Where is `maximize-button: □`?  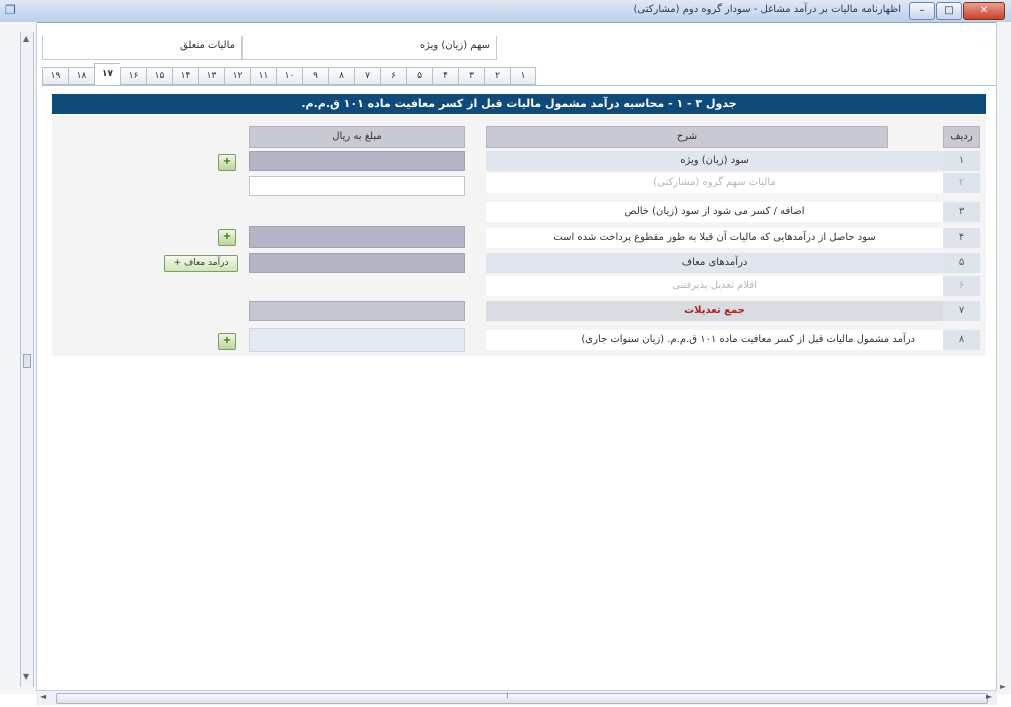
maximize-button: □ is located at coordinates (949, 11).